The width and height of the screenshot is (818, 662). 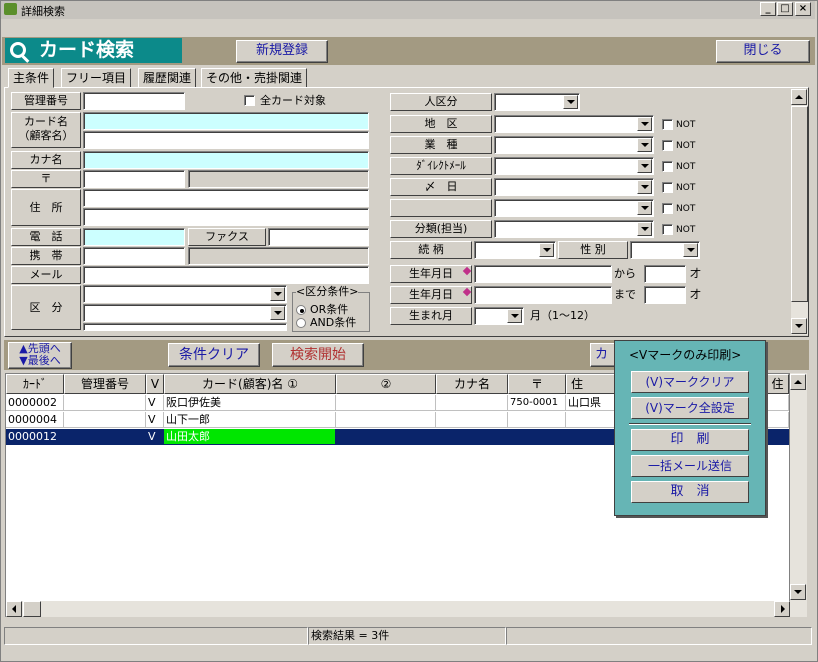 What do you see at coordinates (96, 78) in the screenshot?
I see `tab-free-items: フリー項目` at bounding box center [96, 78].